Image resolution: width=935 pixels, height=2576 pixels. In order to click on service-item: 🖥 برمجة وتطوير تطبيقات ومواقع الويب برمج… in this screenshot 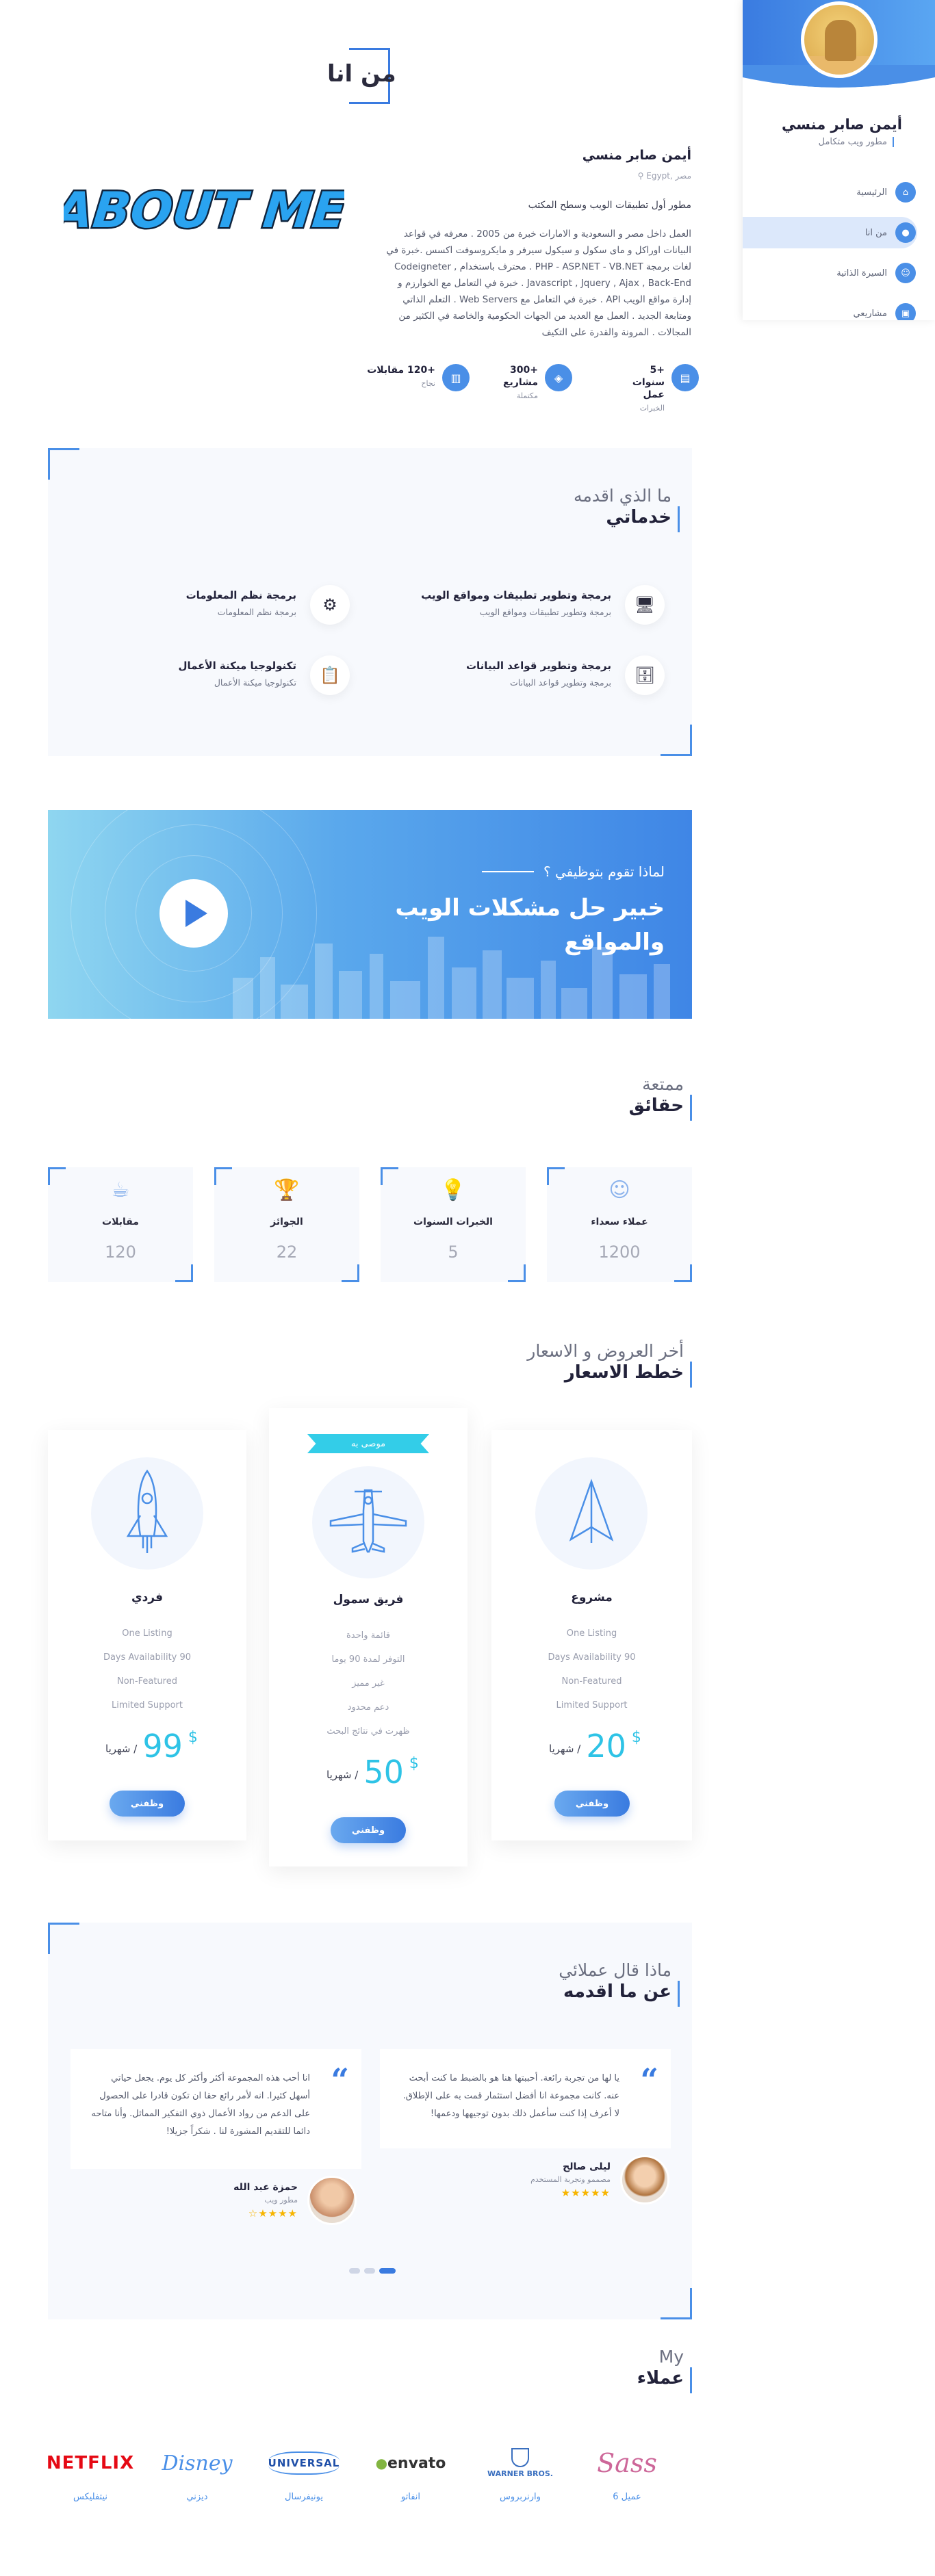, I will do `click(543, 605)`.